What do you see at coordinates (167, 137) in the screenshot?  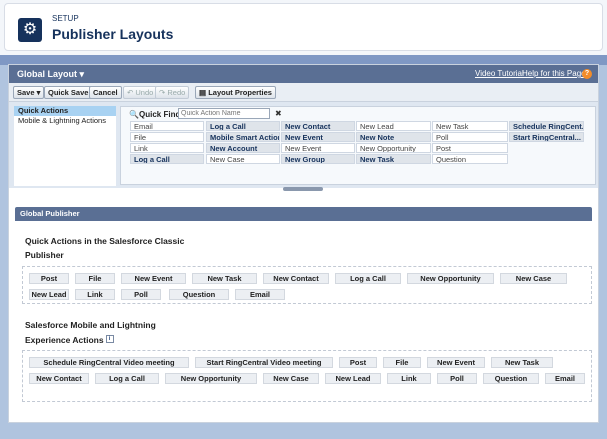 I see `palette-item: File` at bounding box center [167, 137].